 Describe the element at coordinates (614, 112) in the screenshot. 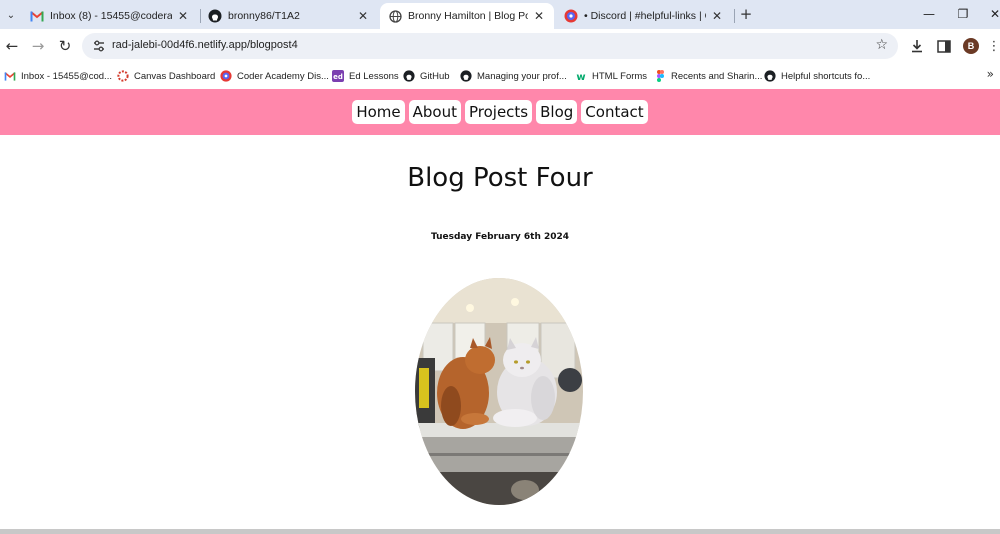

I see `nav-contact-link: Contact` at that location.